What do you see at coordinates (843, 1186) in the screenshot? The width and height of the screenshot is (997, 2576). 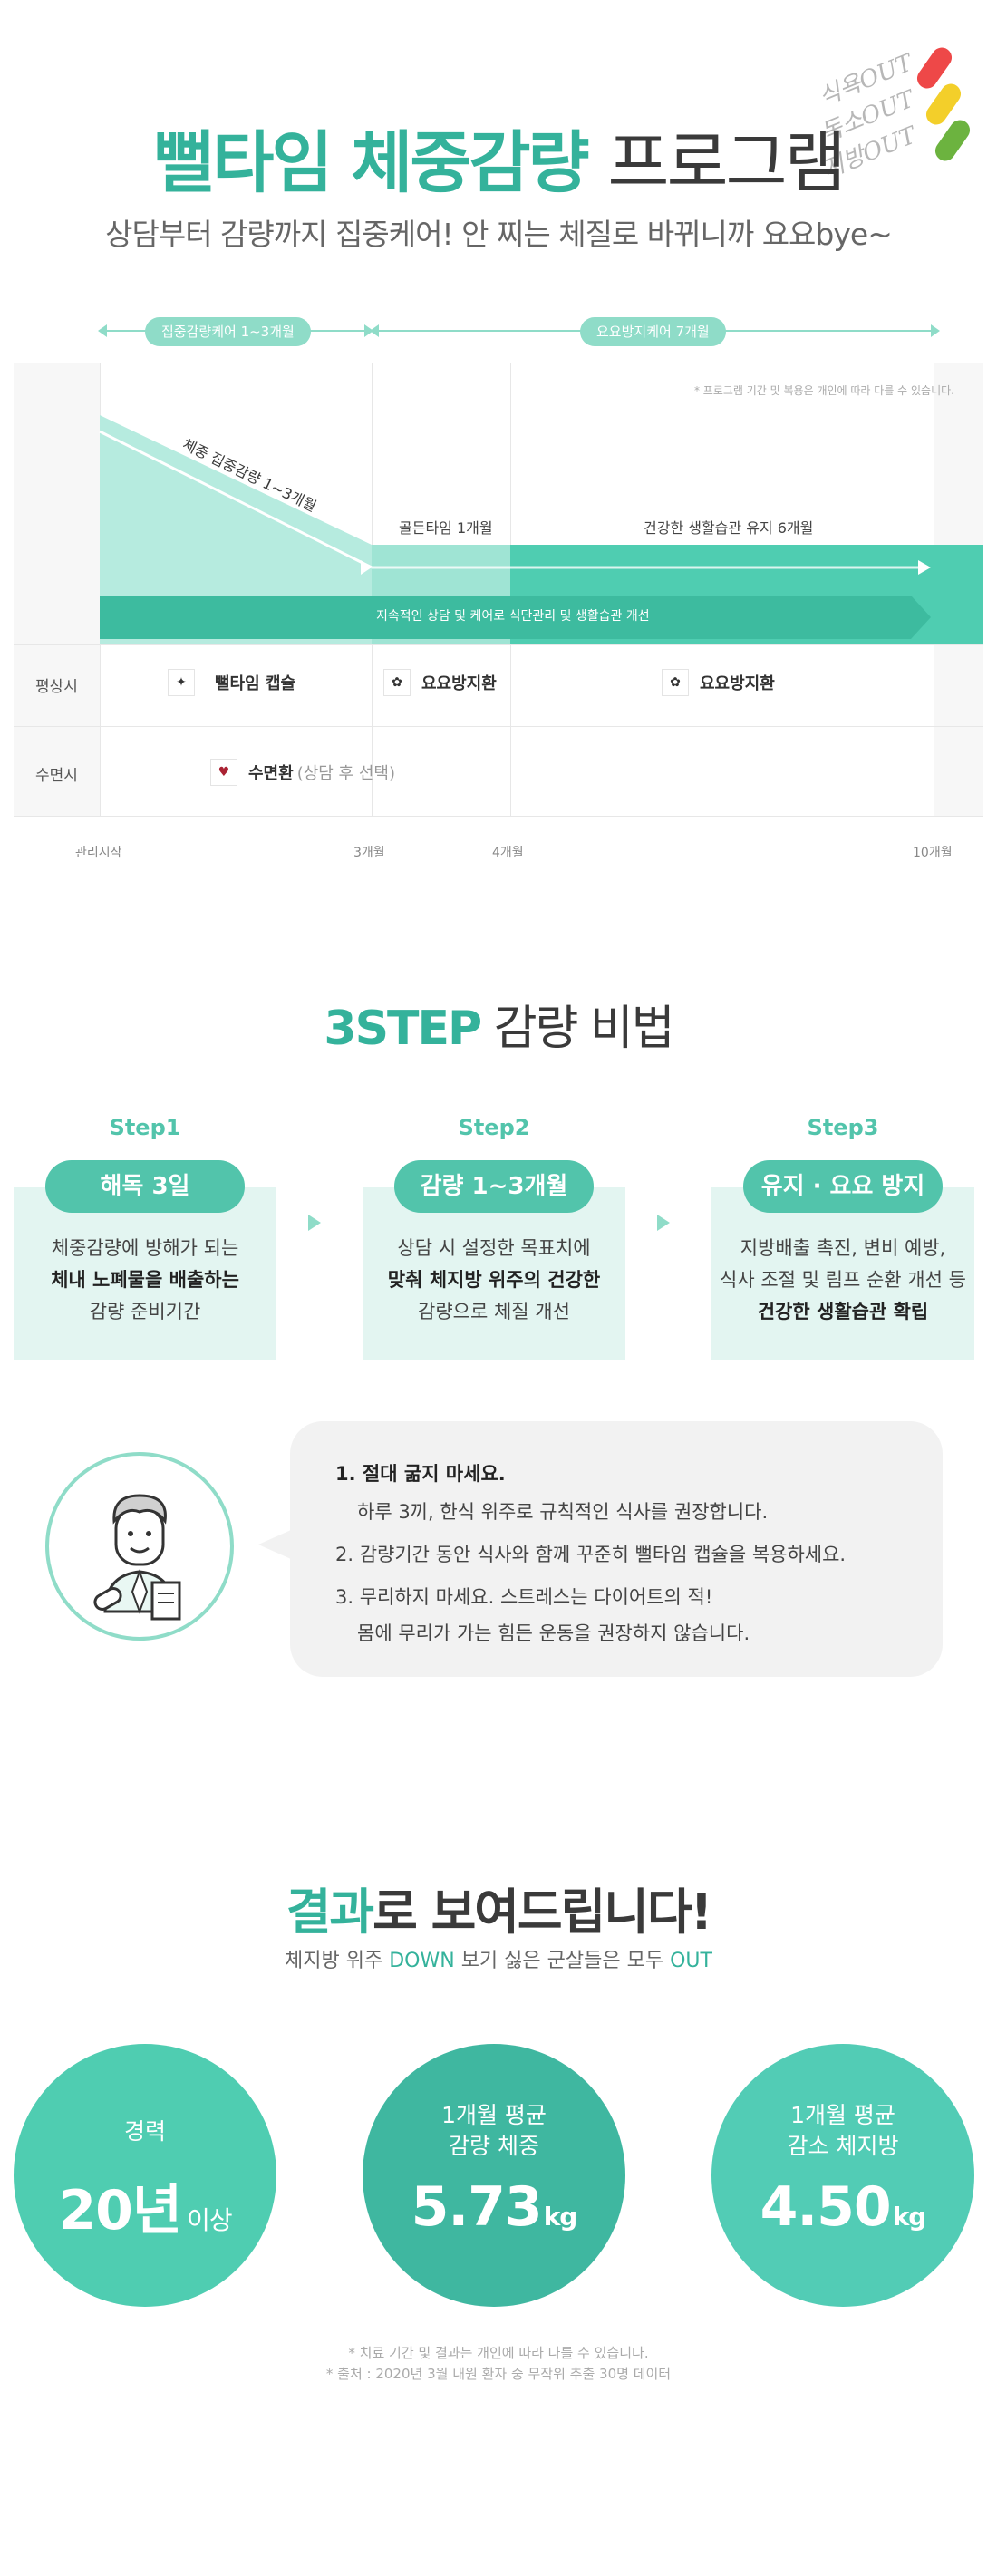 I see `step-pill: 유지 · 요요 방지` at bounding box center [843, 1186].